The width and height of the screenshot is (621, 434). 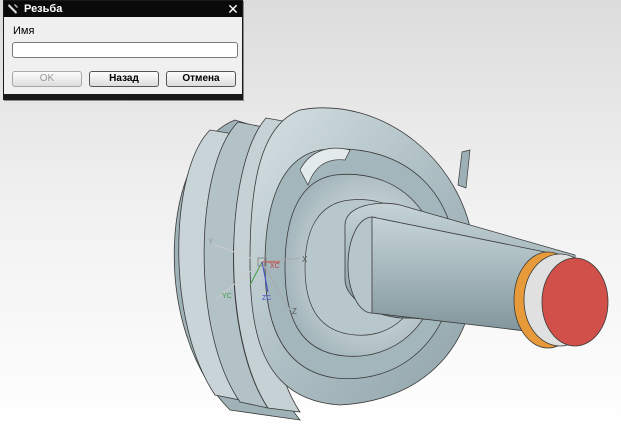 I want to click on close-icon: ✕, so click(x=233, y=9).